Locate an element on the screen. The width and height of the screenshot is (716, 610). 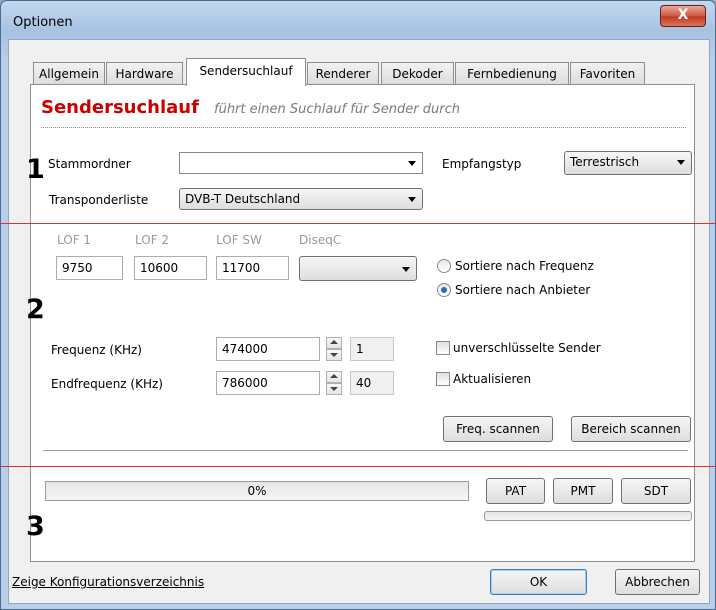
freq-scan-label: Freq. scannen is located at coordinates (498, 429).